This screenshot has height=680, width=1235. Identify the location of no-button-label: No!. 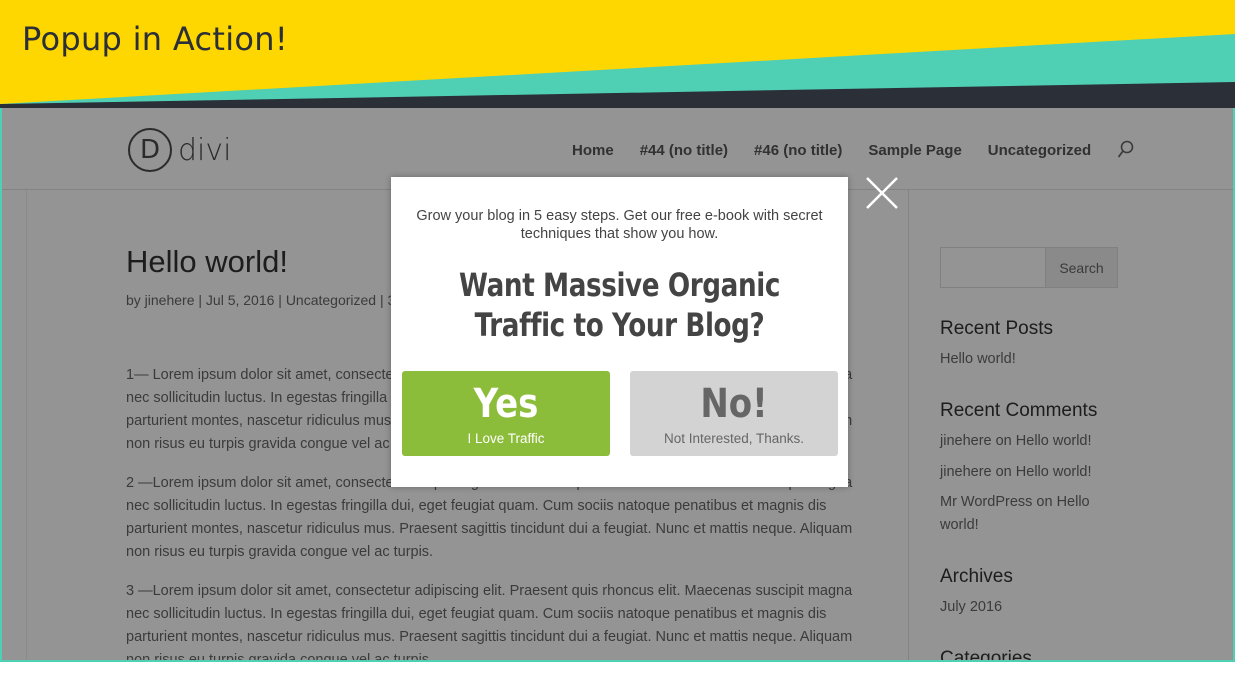
(734, 404).